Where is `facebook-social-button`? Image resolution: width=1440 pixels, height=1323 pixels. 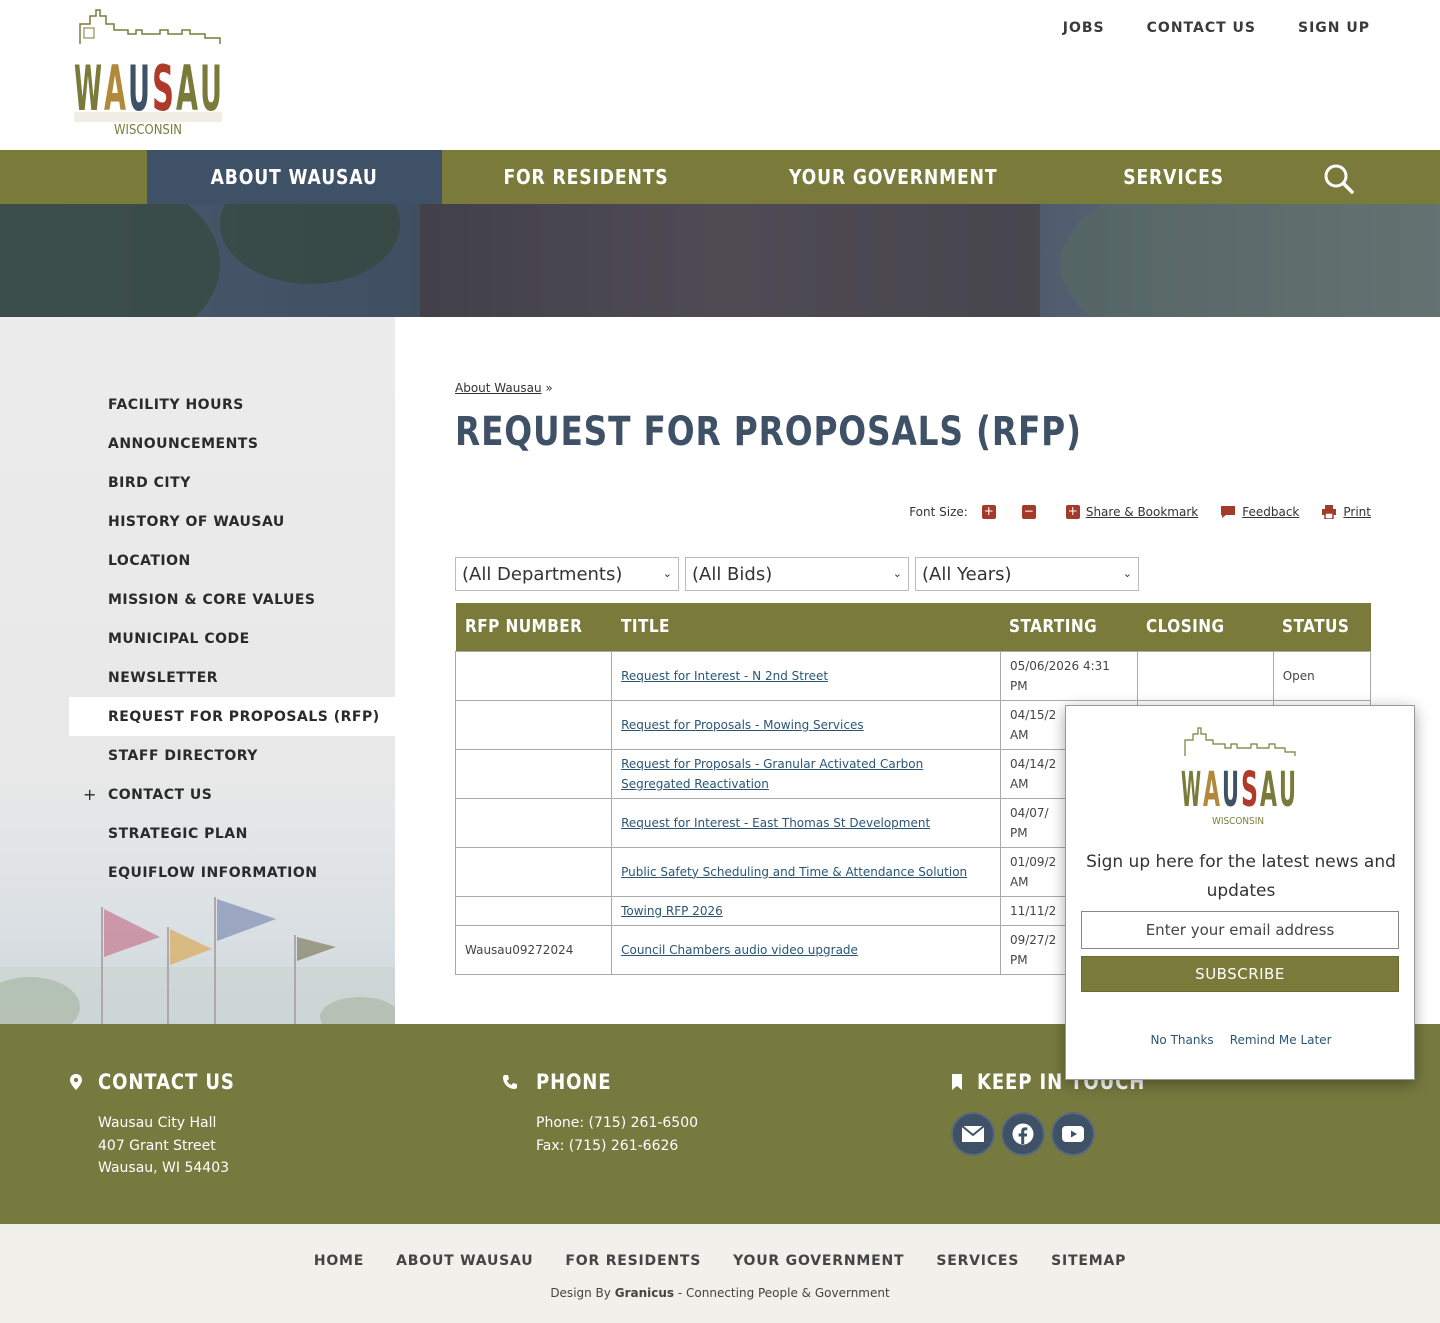 facebook-social-button is located at coordinates (1023, 1134).